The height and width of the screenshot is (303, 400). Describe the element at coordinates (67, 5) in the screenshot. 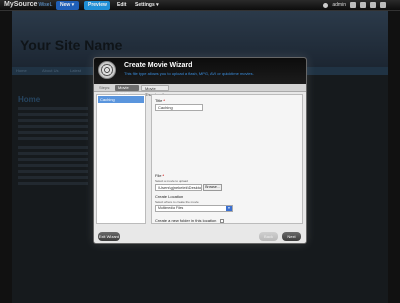

I see `new-menu-button: New ▾` at that location.